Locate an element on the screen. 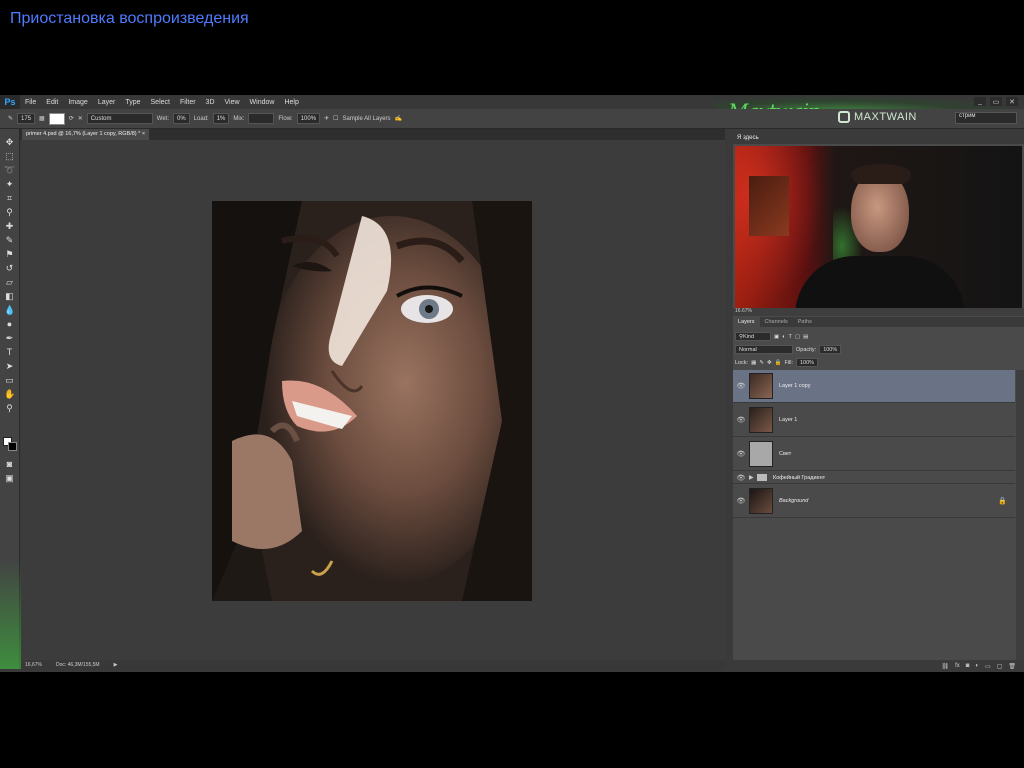 This screenshot has height=768, width=1024. brush-panel-icon: ▦ is located at coordinates (42, 118).